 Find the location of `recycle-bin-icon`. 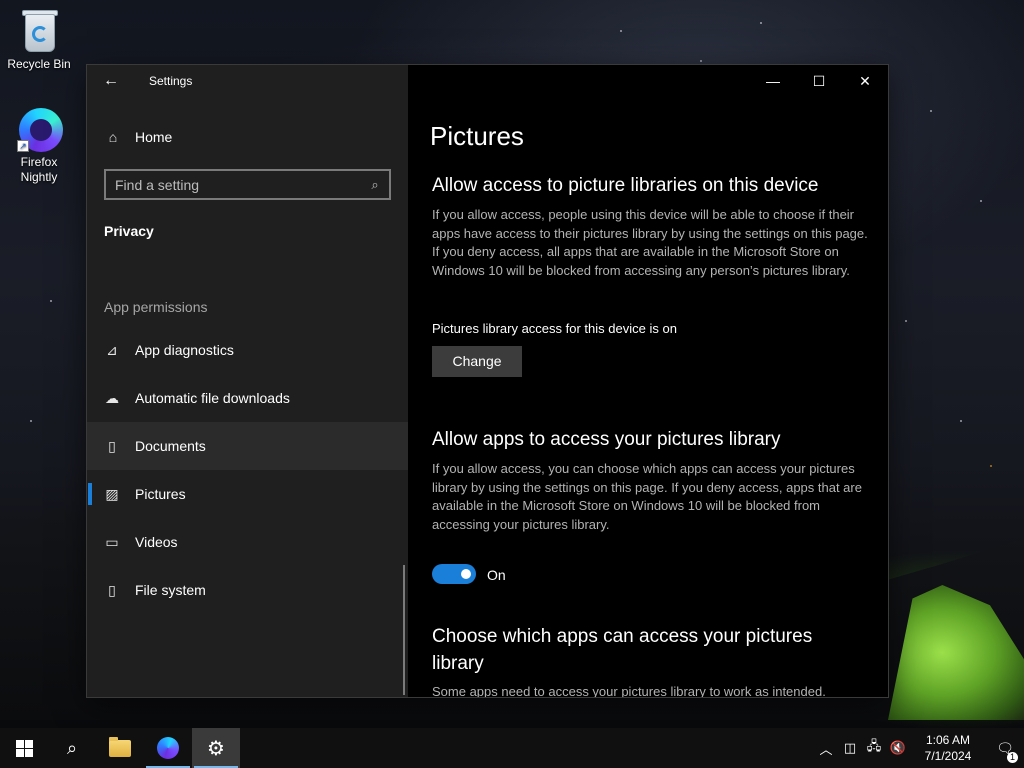

recycle-bin-icon is located at coordinates (39, 31).